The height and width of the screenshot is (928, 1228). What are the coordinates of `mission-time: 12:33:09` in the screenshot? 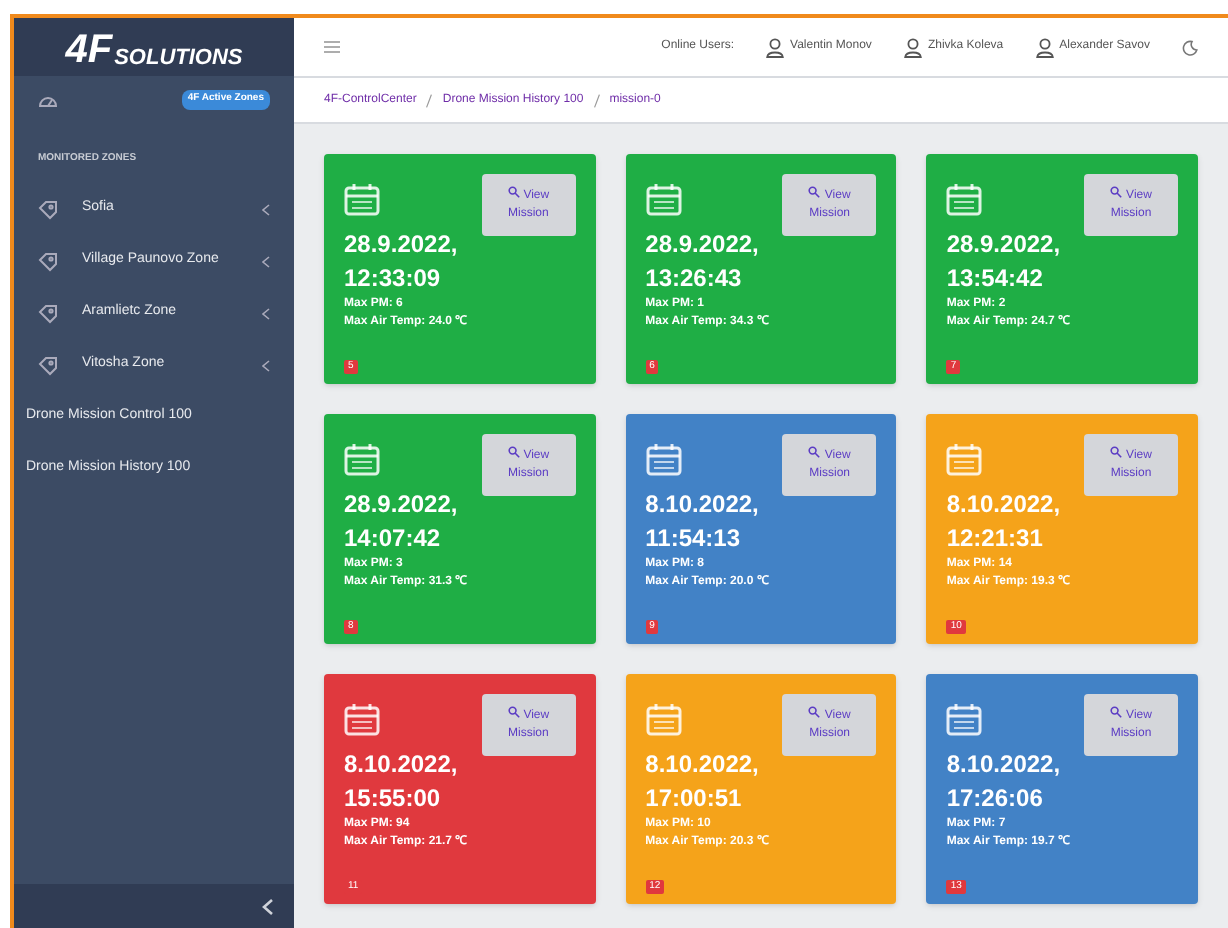 It's located at (393, 279).